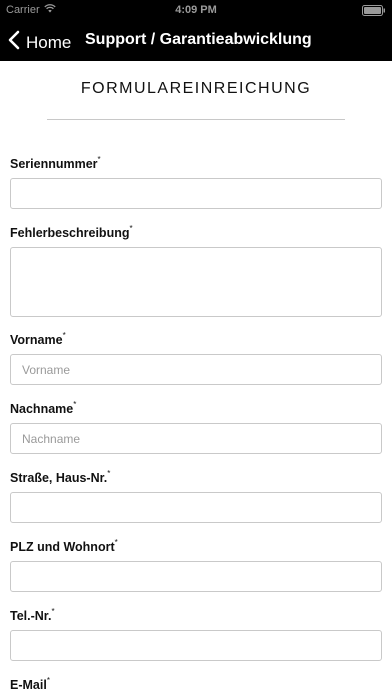 Image resolution: width=392 pixels, height=696 pixels. I want to click on email-label: E-Mail*, so click(30, 684).